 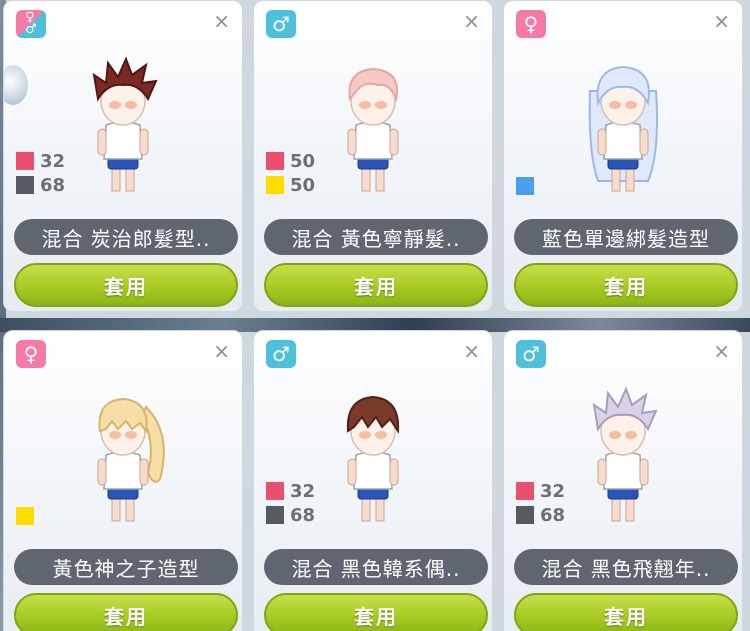 What do you see at coordinates (376, 567) in the screenshot?
I see `hair-name-label: 混合 黑色韓系偶..` at bounding box center [376, 567].